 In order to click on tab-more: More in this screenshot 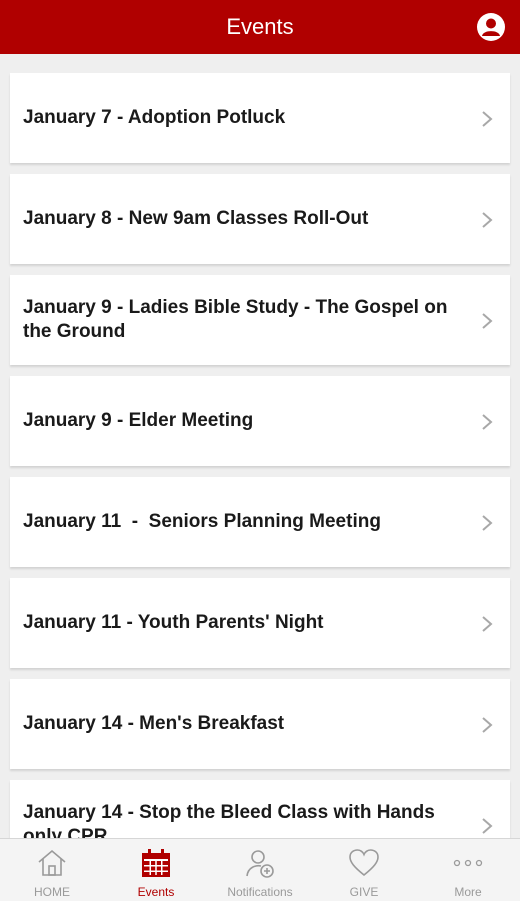, I will do `click(468, 870)`.